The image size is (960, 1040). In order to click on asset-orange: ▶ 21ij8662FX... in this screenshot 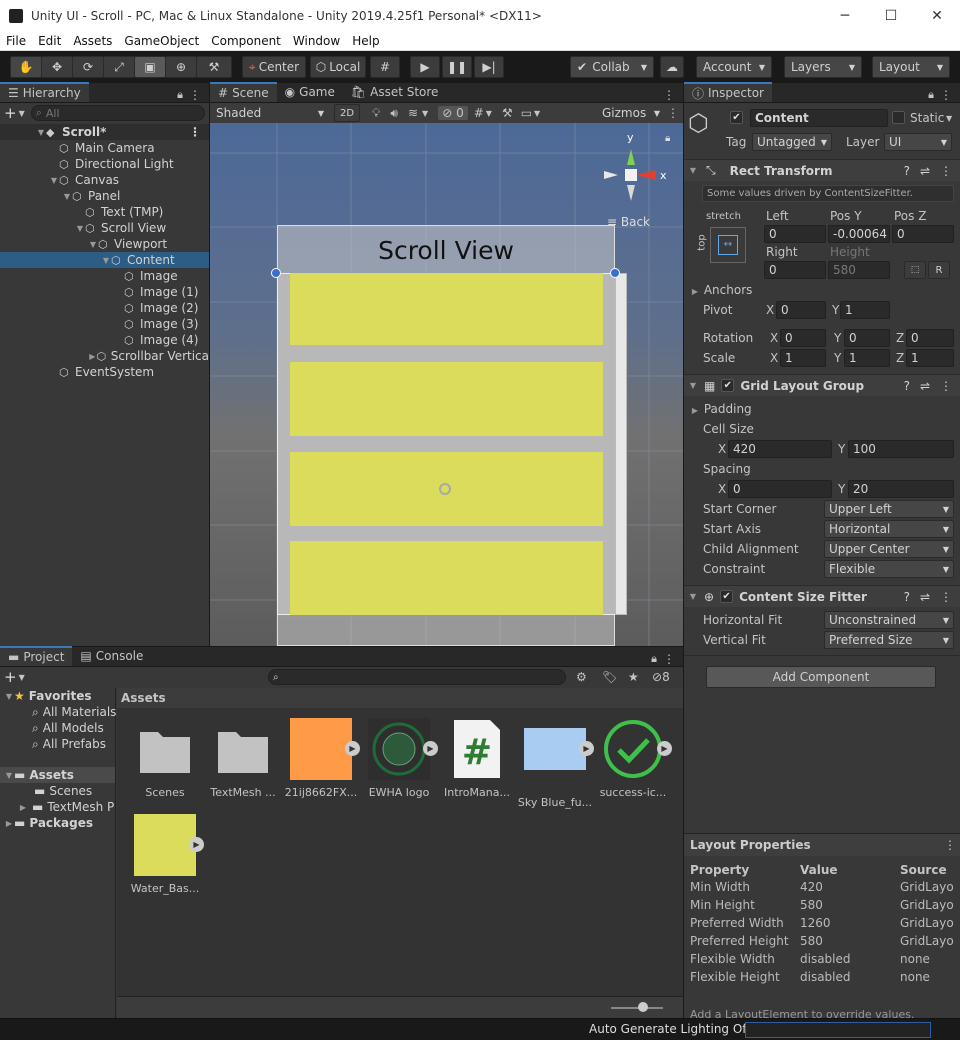, I will do `click(321, 758)`.